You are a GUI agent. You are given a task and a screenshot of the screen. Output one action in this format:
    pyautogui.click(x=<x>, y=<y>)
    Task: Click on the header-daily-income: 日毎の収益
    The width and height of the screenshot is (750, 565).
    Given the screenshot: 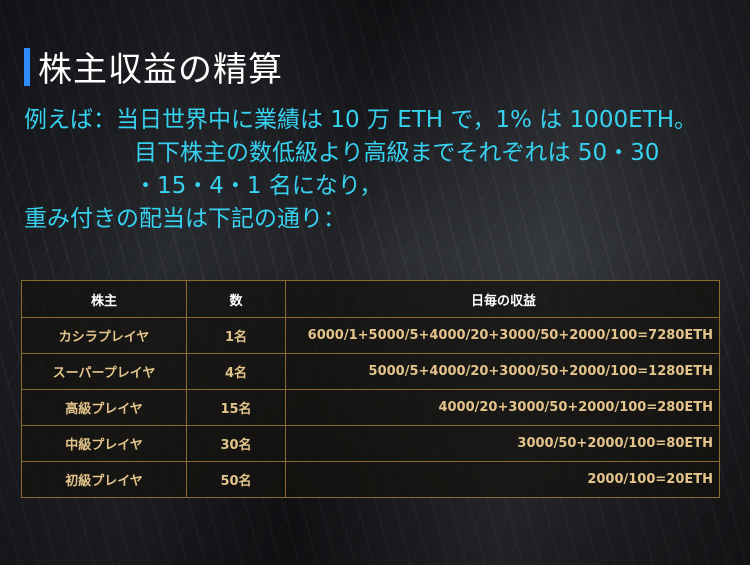 What is the action you would take?
    pyautogui.click(x=502, y=299)
    